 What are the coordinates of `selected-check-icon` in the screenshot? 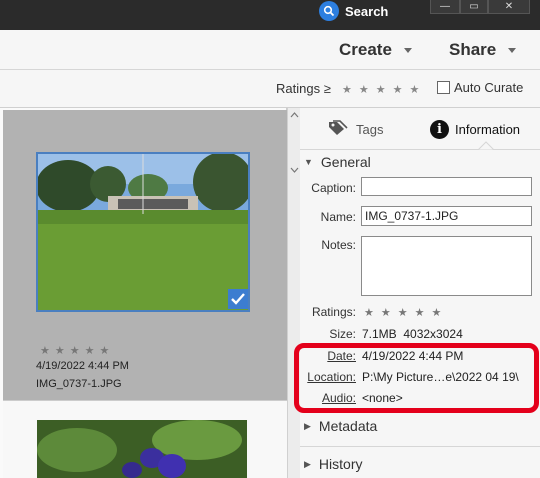 It's located at (238, 299).